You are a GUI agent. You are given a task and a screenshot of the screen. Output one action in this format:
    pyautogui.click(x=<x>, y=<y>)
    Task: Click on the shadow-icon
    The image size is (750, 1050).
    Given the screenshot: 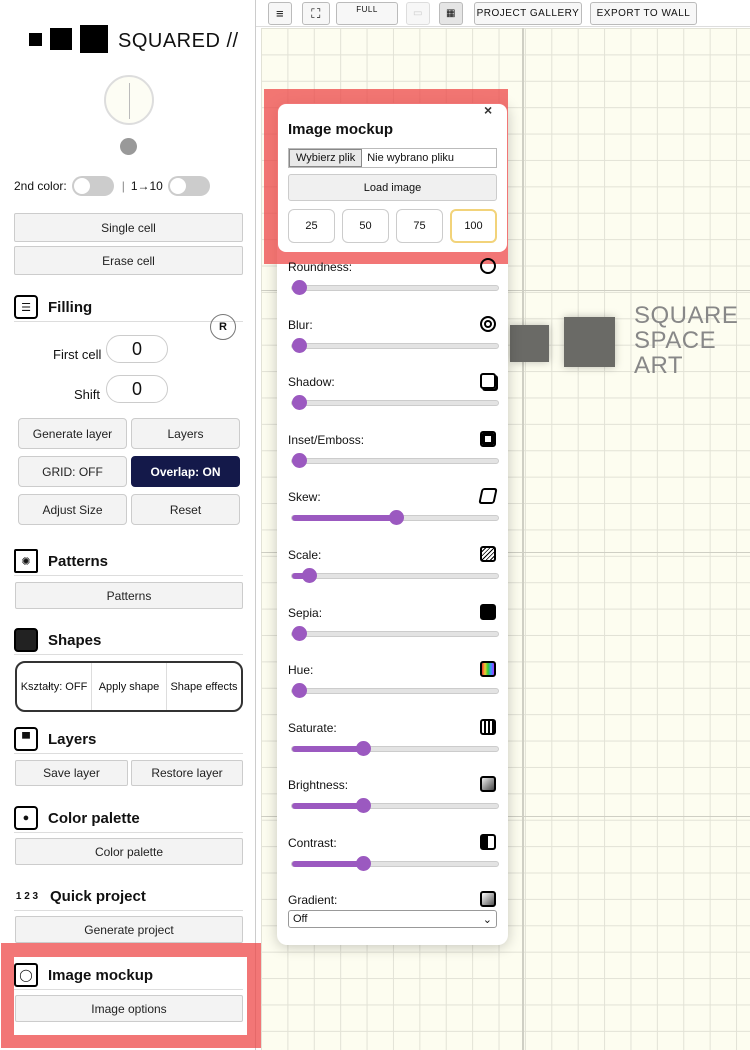 What is the action you would take?
    pyautogui.click(x=488, y=381)
    